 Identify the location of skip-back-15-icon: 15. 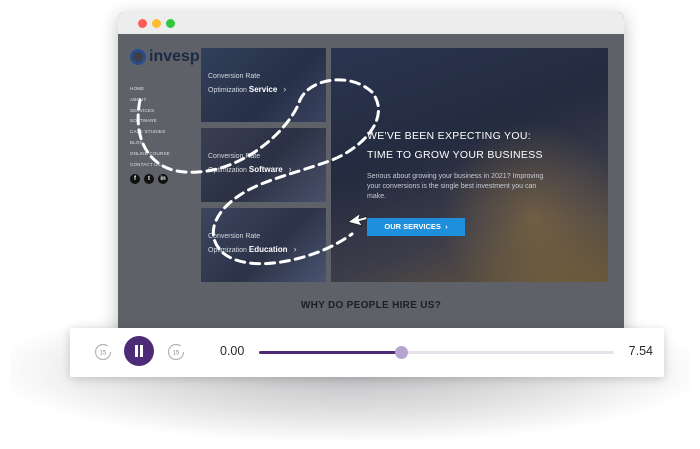
(103, 352).